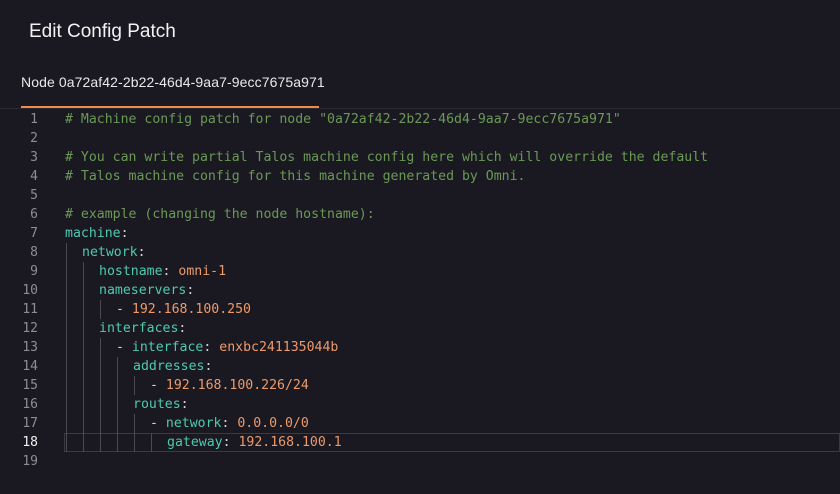 The image size is (840, 494). I want to click on code-line: 10 nameservers:, so click(420, 290).